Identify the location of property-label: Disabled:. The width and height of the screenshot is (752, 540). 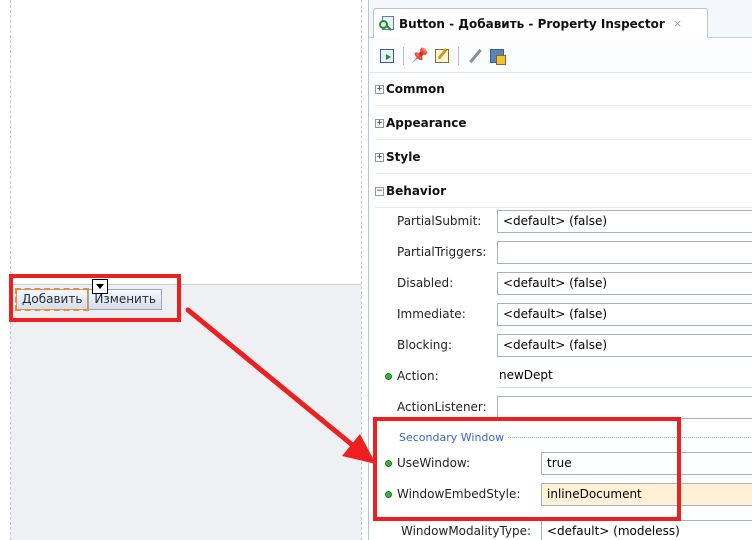
(425, 283).